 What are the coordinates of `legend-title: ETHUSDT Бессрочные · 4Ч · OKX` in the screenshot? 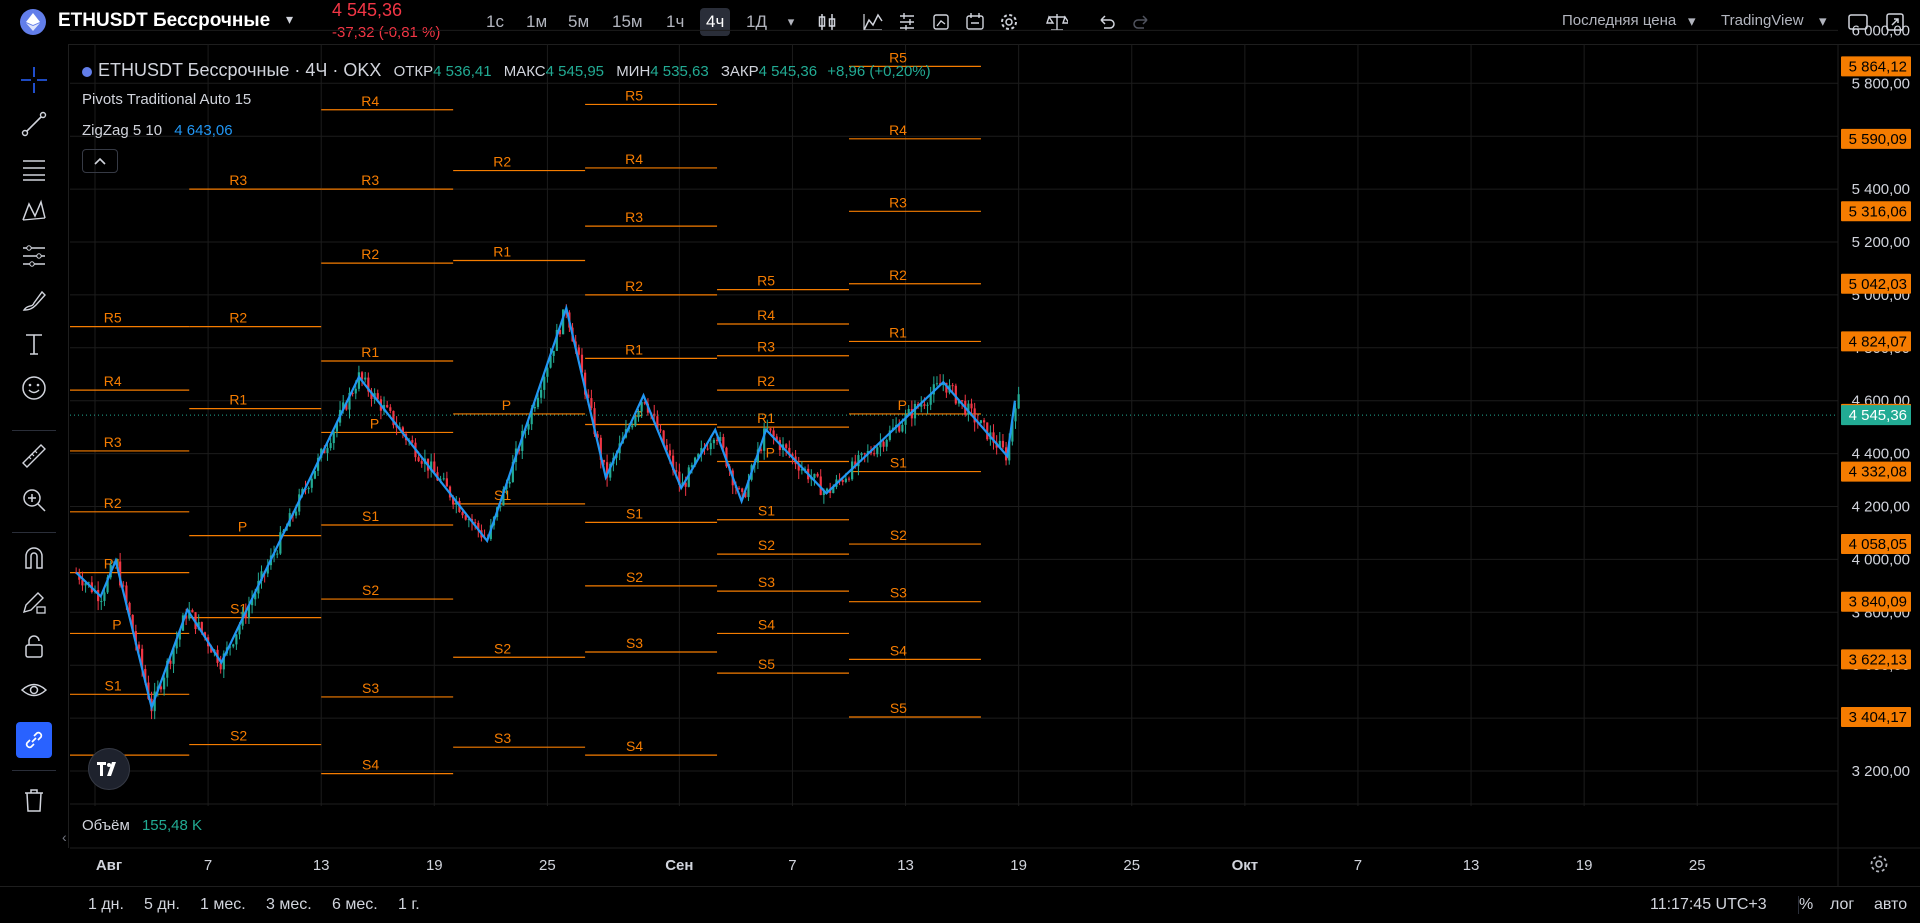 It's located at (240, 70).